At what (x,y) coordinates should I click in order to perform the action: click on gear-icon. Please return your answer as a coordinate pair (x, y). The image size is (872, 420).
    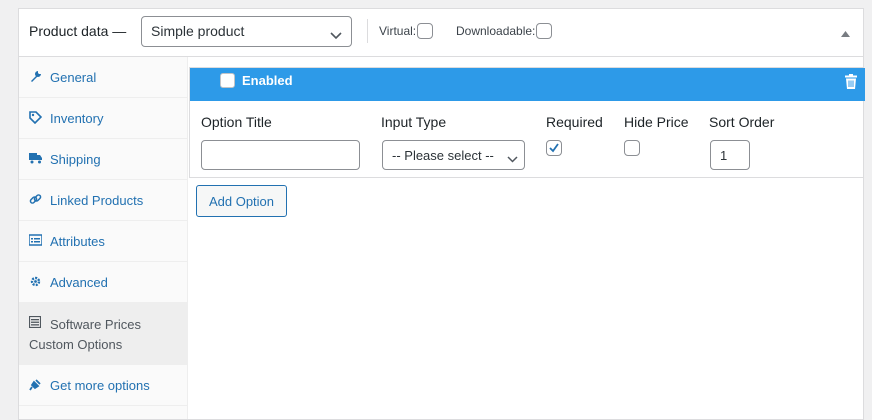
    Looking at the image, I should click on (35, 281).